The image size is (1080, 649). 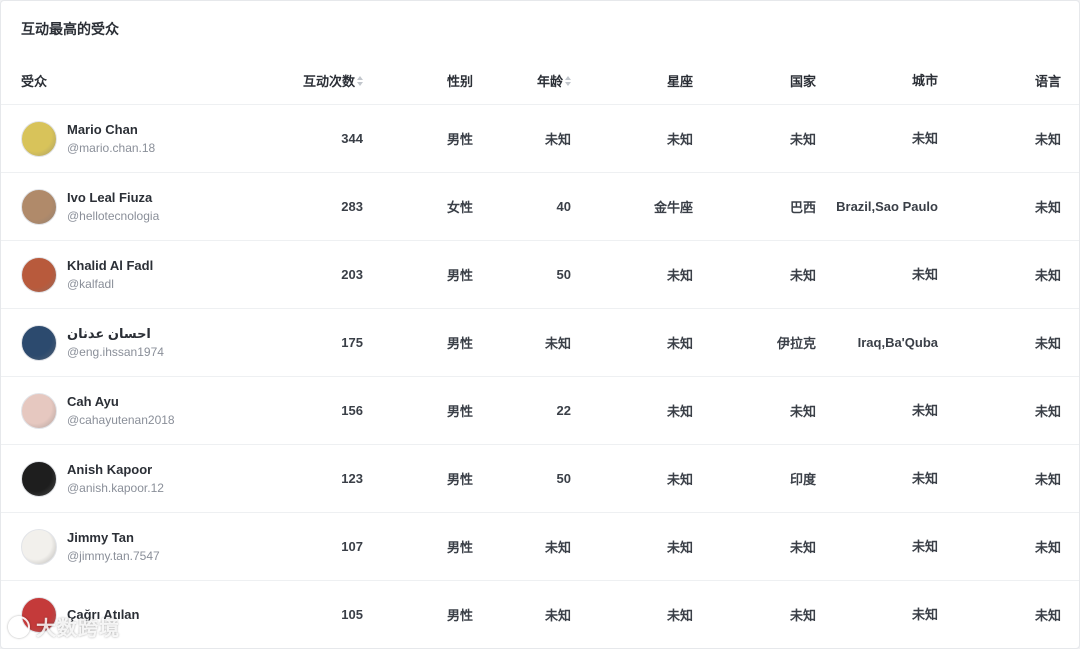 I want to click on table-row: Cah Ayu @cahayutenan2018 156 男性 22 未知 未知 未知 未知, so click(x=540, y=411).